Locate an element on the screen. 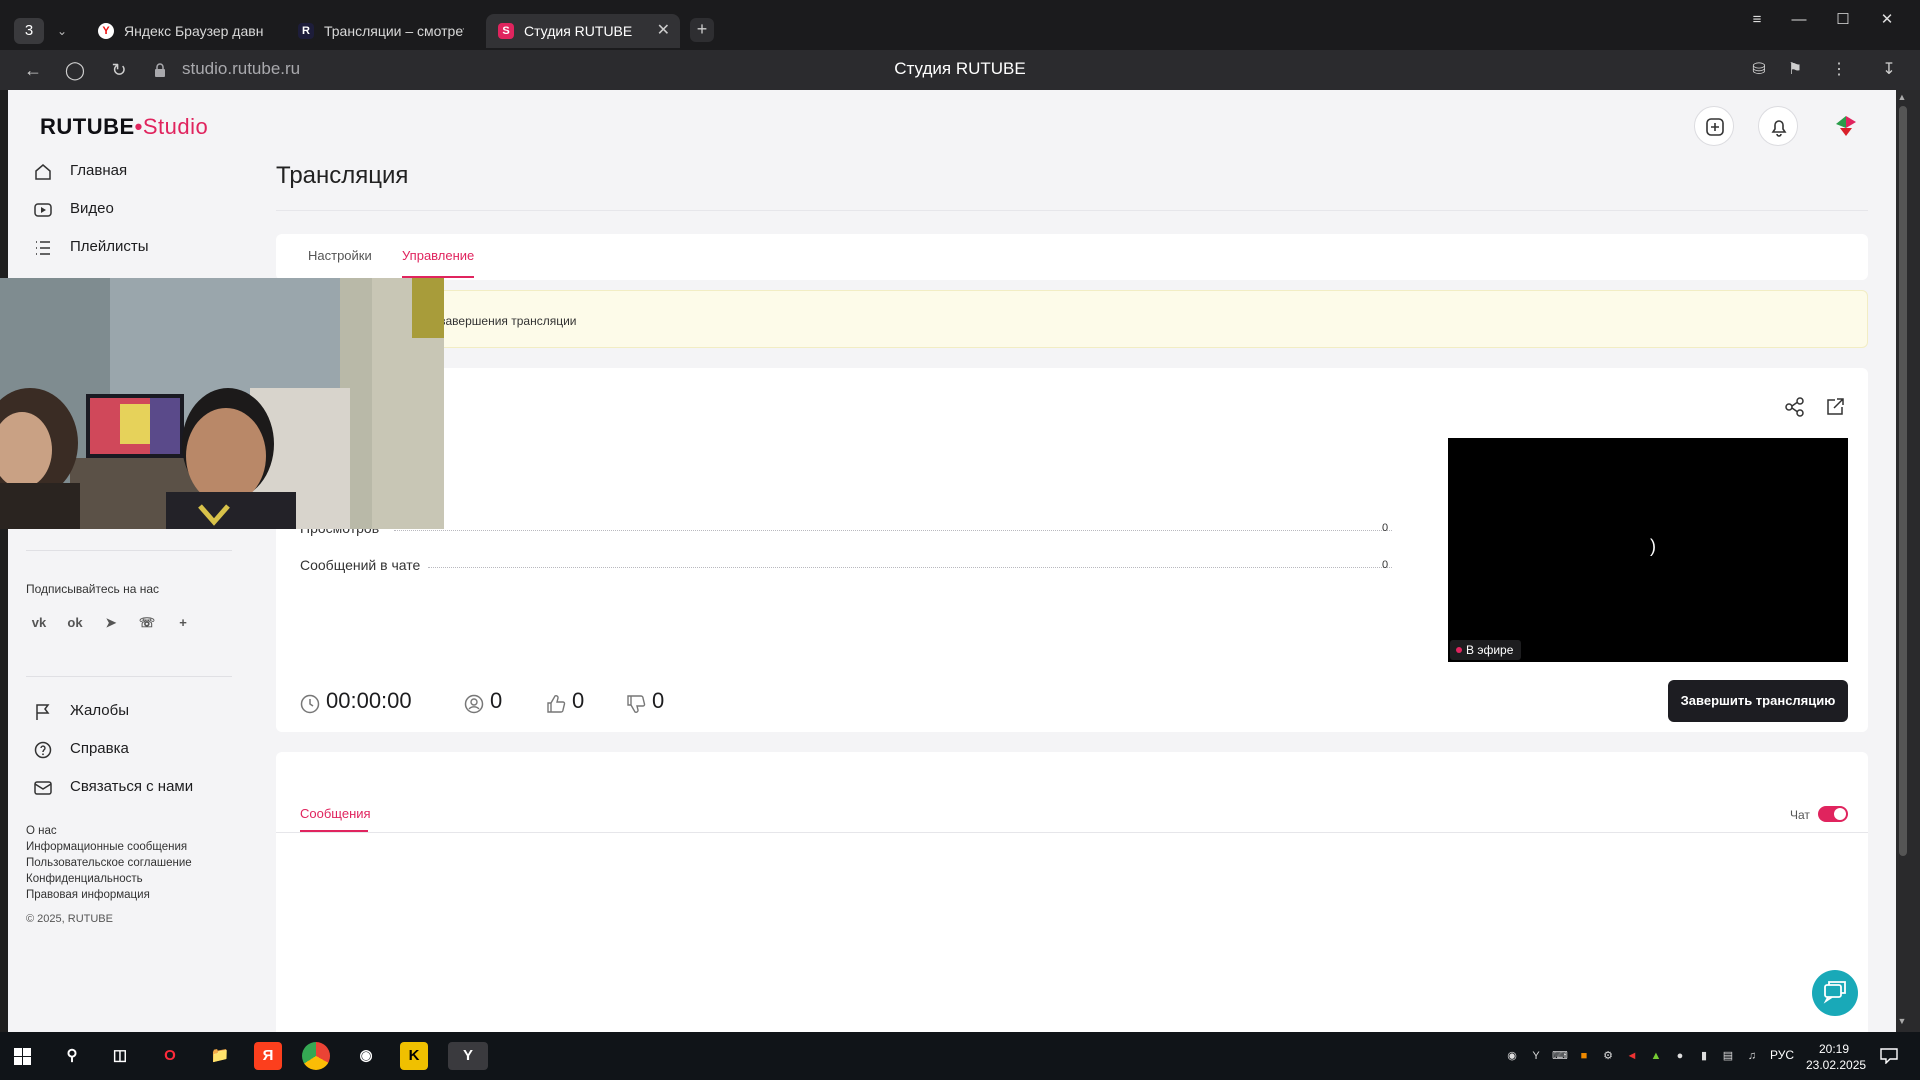 Image resolution: width=1920 pixels, height=1080 pixels. more-icon: ⋮ is located at coordinates (1839, 70).